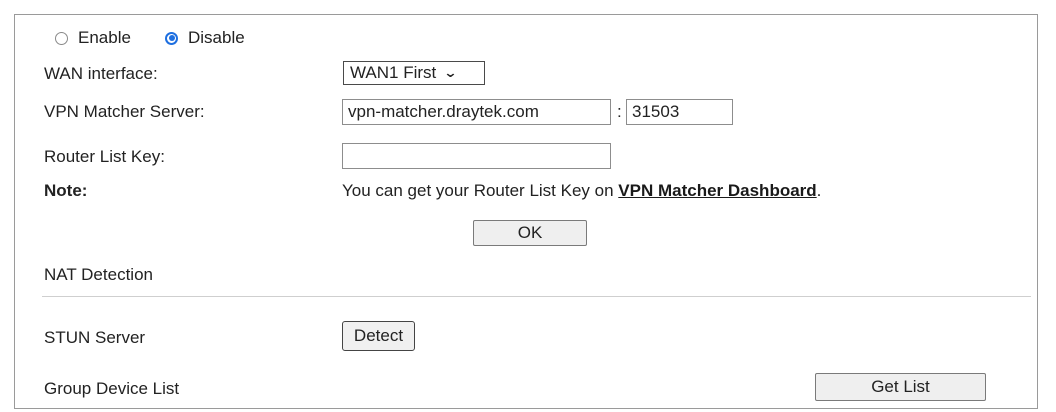 This screenshot has width=1056, height=412. I want to click on enable-radio-option: Enable, so click(93, 38).